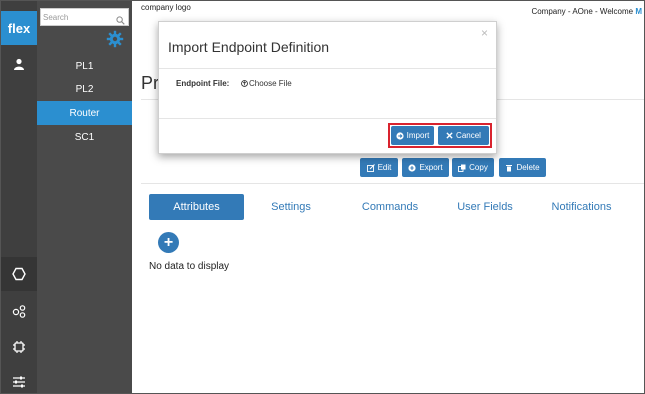 The width and height of the screenshot is (645, 394). I want to click on delete-label: Delete, so click(528, 167).